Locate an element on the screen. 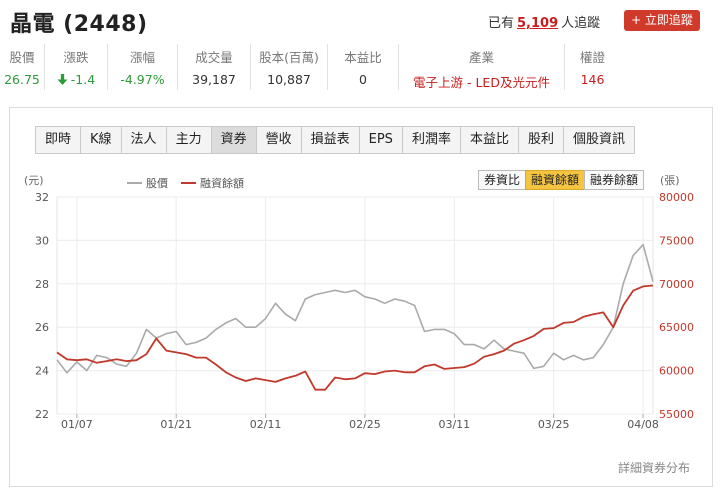 The image size is (720, 490). warrant-link: 146 is located at coordinates (592, 79).